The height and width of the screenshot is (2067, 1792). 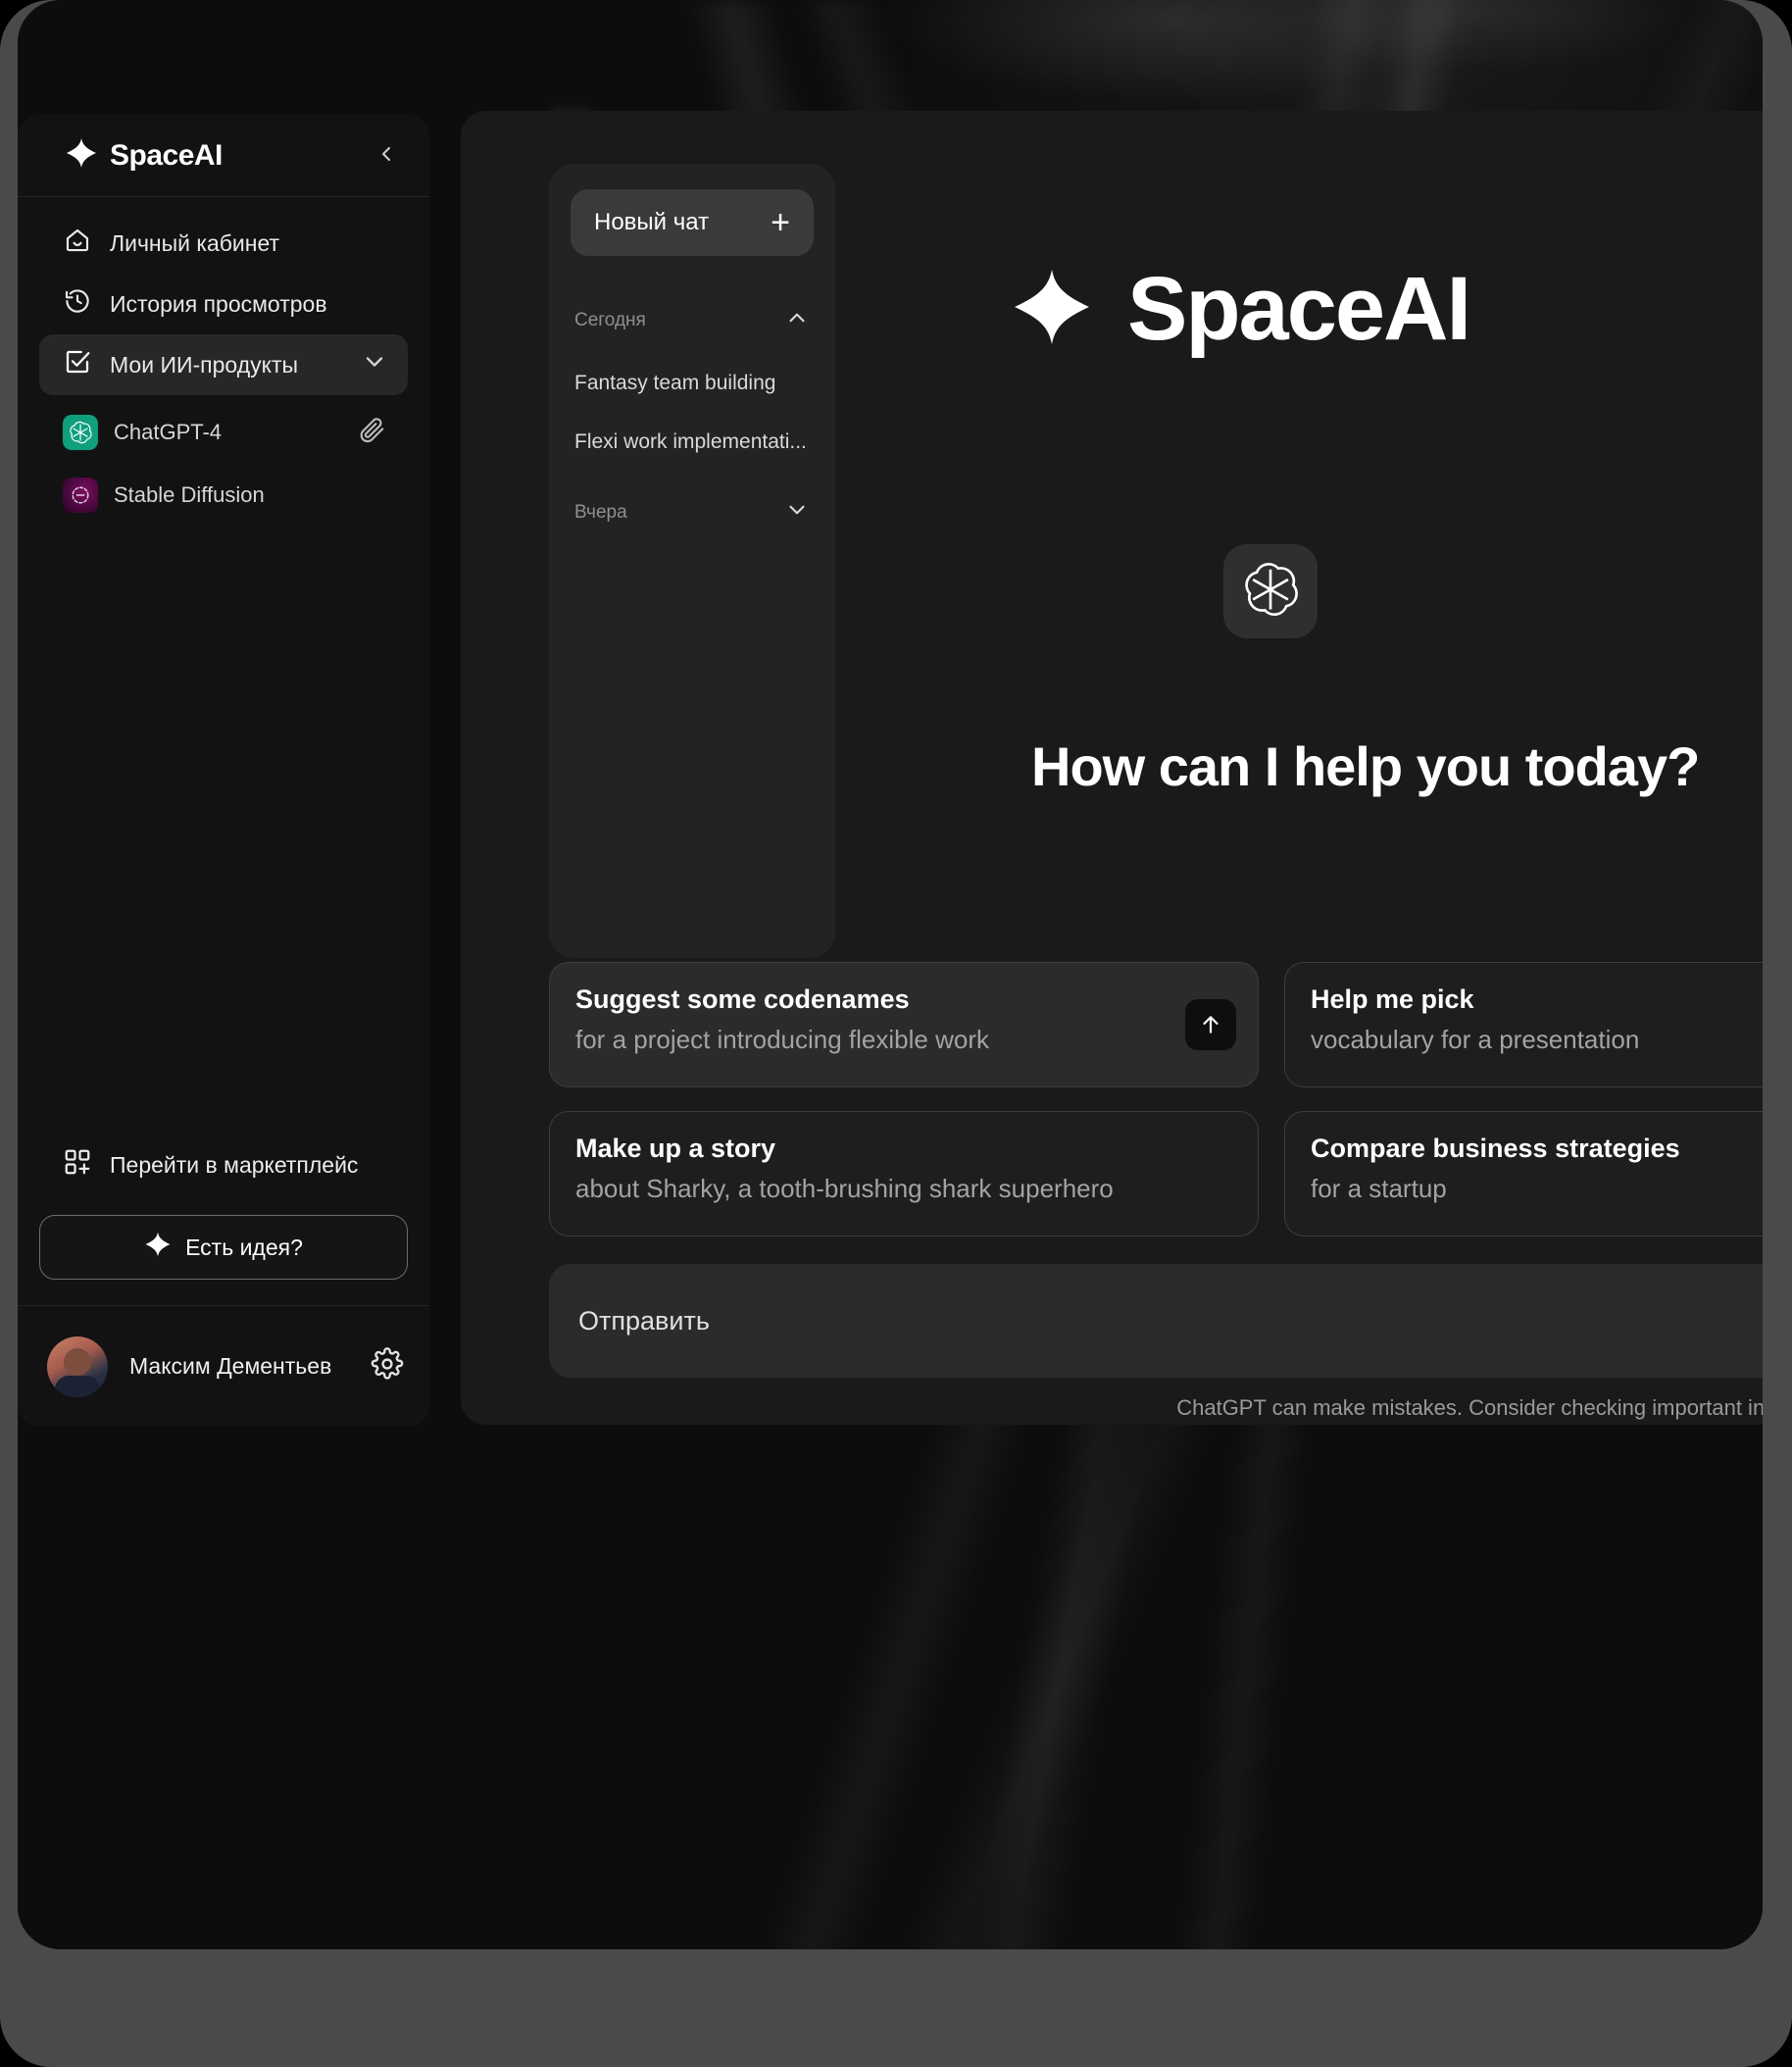 I want to click on paperclip-icon, so click(x=371, y=432).